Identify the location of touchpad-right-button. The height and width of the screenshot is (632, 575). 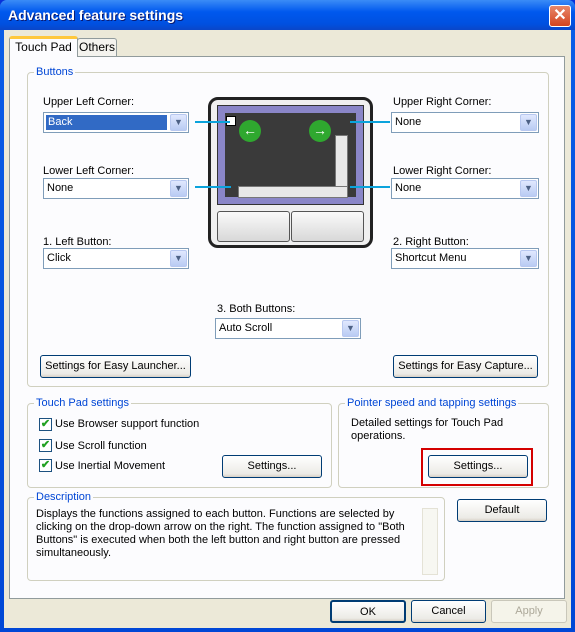
(327, 226).